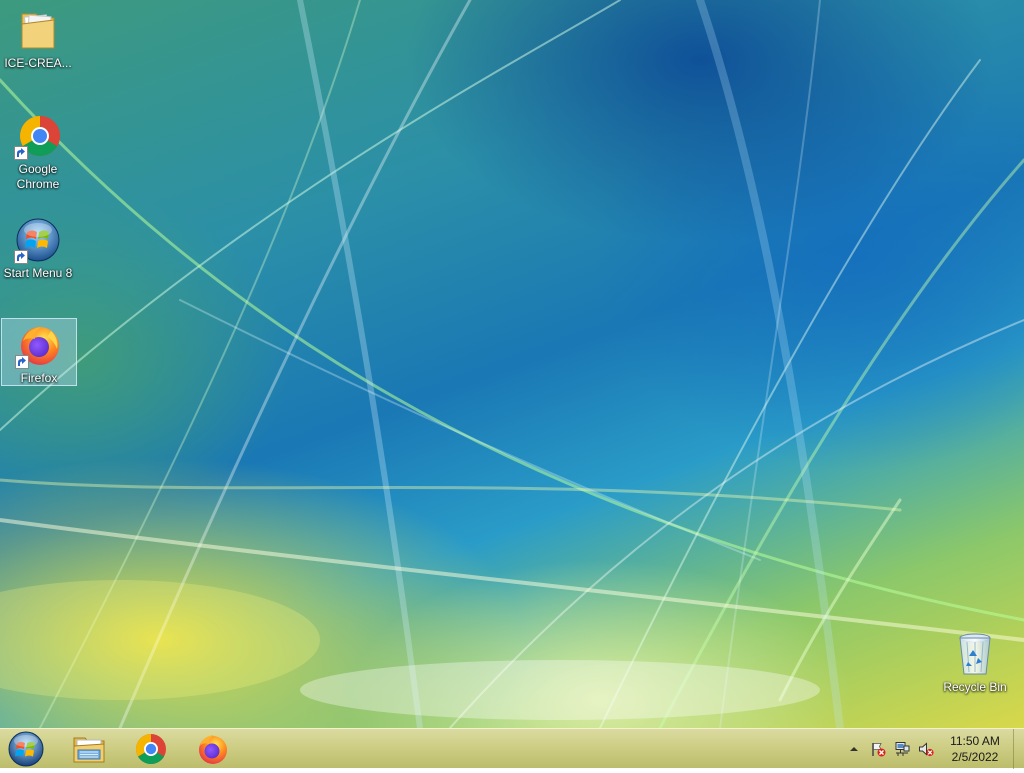 Image resolution: width=1024 pixels, height=773 pixels. Describe the element at coordinates (975, 749) in the screenshot. I see `clock: 11:50 AM 2/5/2022` at that location.